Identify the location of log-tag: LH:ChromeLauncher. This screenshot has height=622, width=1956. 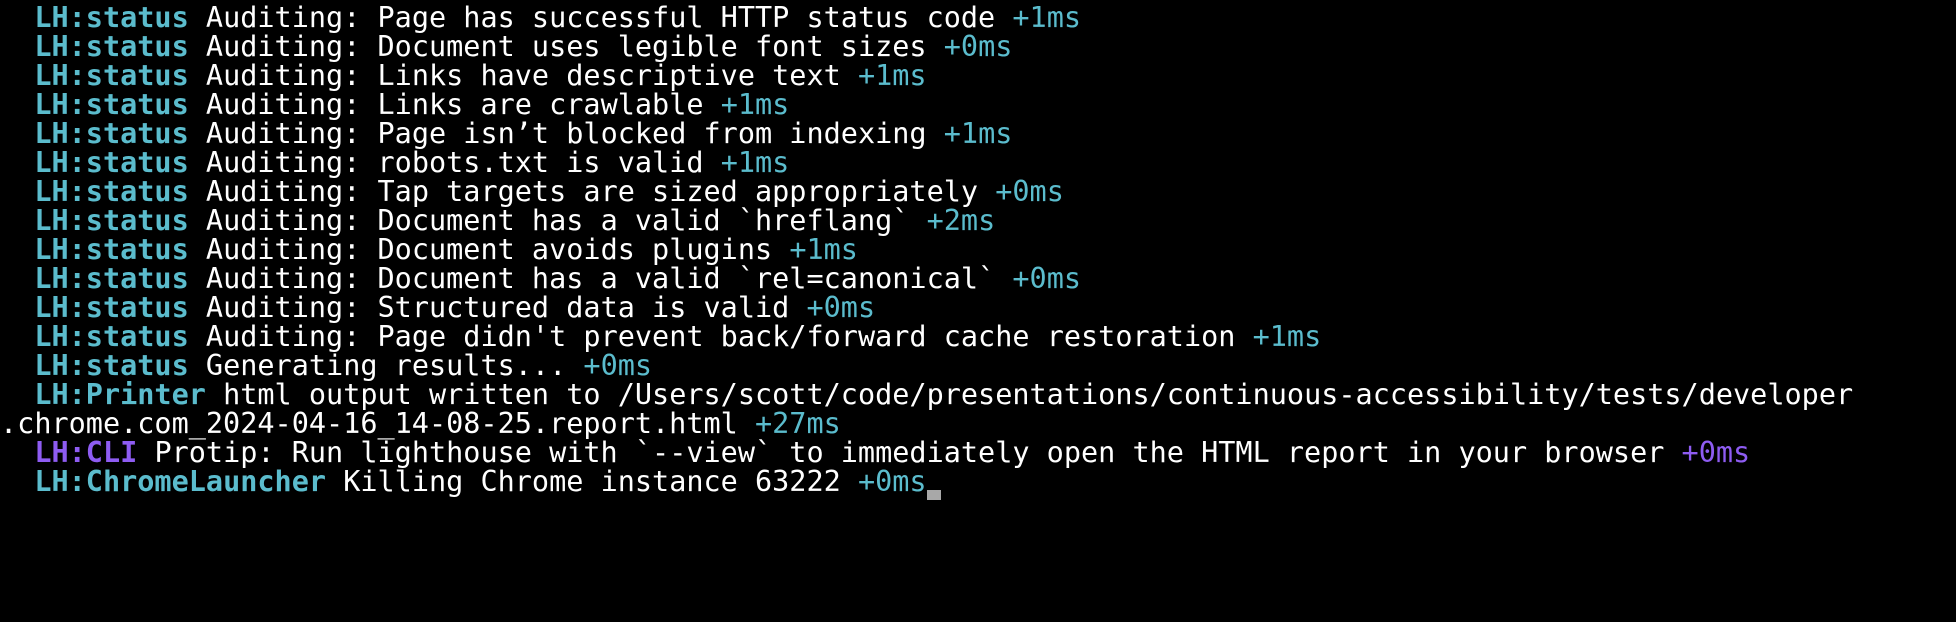
(180, 481).